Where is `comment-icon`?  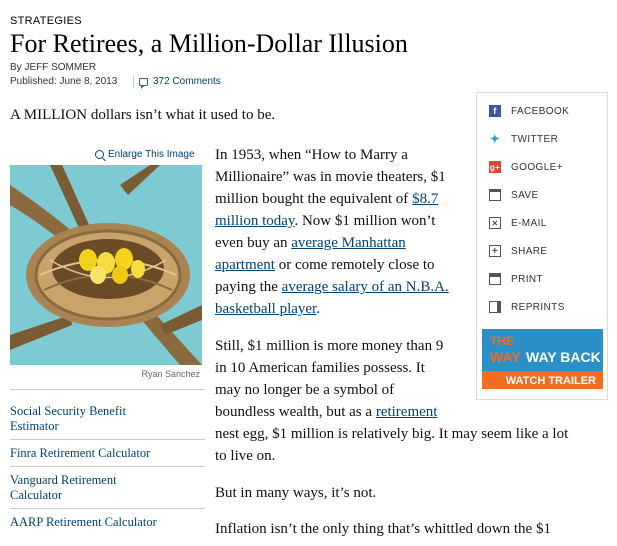
comment-icon is located at coordinates (143, 83).